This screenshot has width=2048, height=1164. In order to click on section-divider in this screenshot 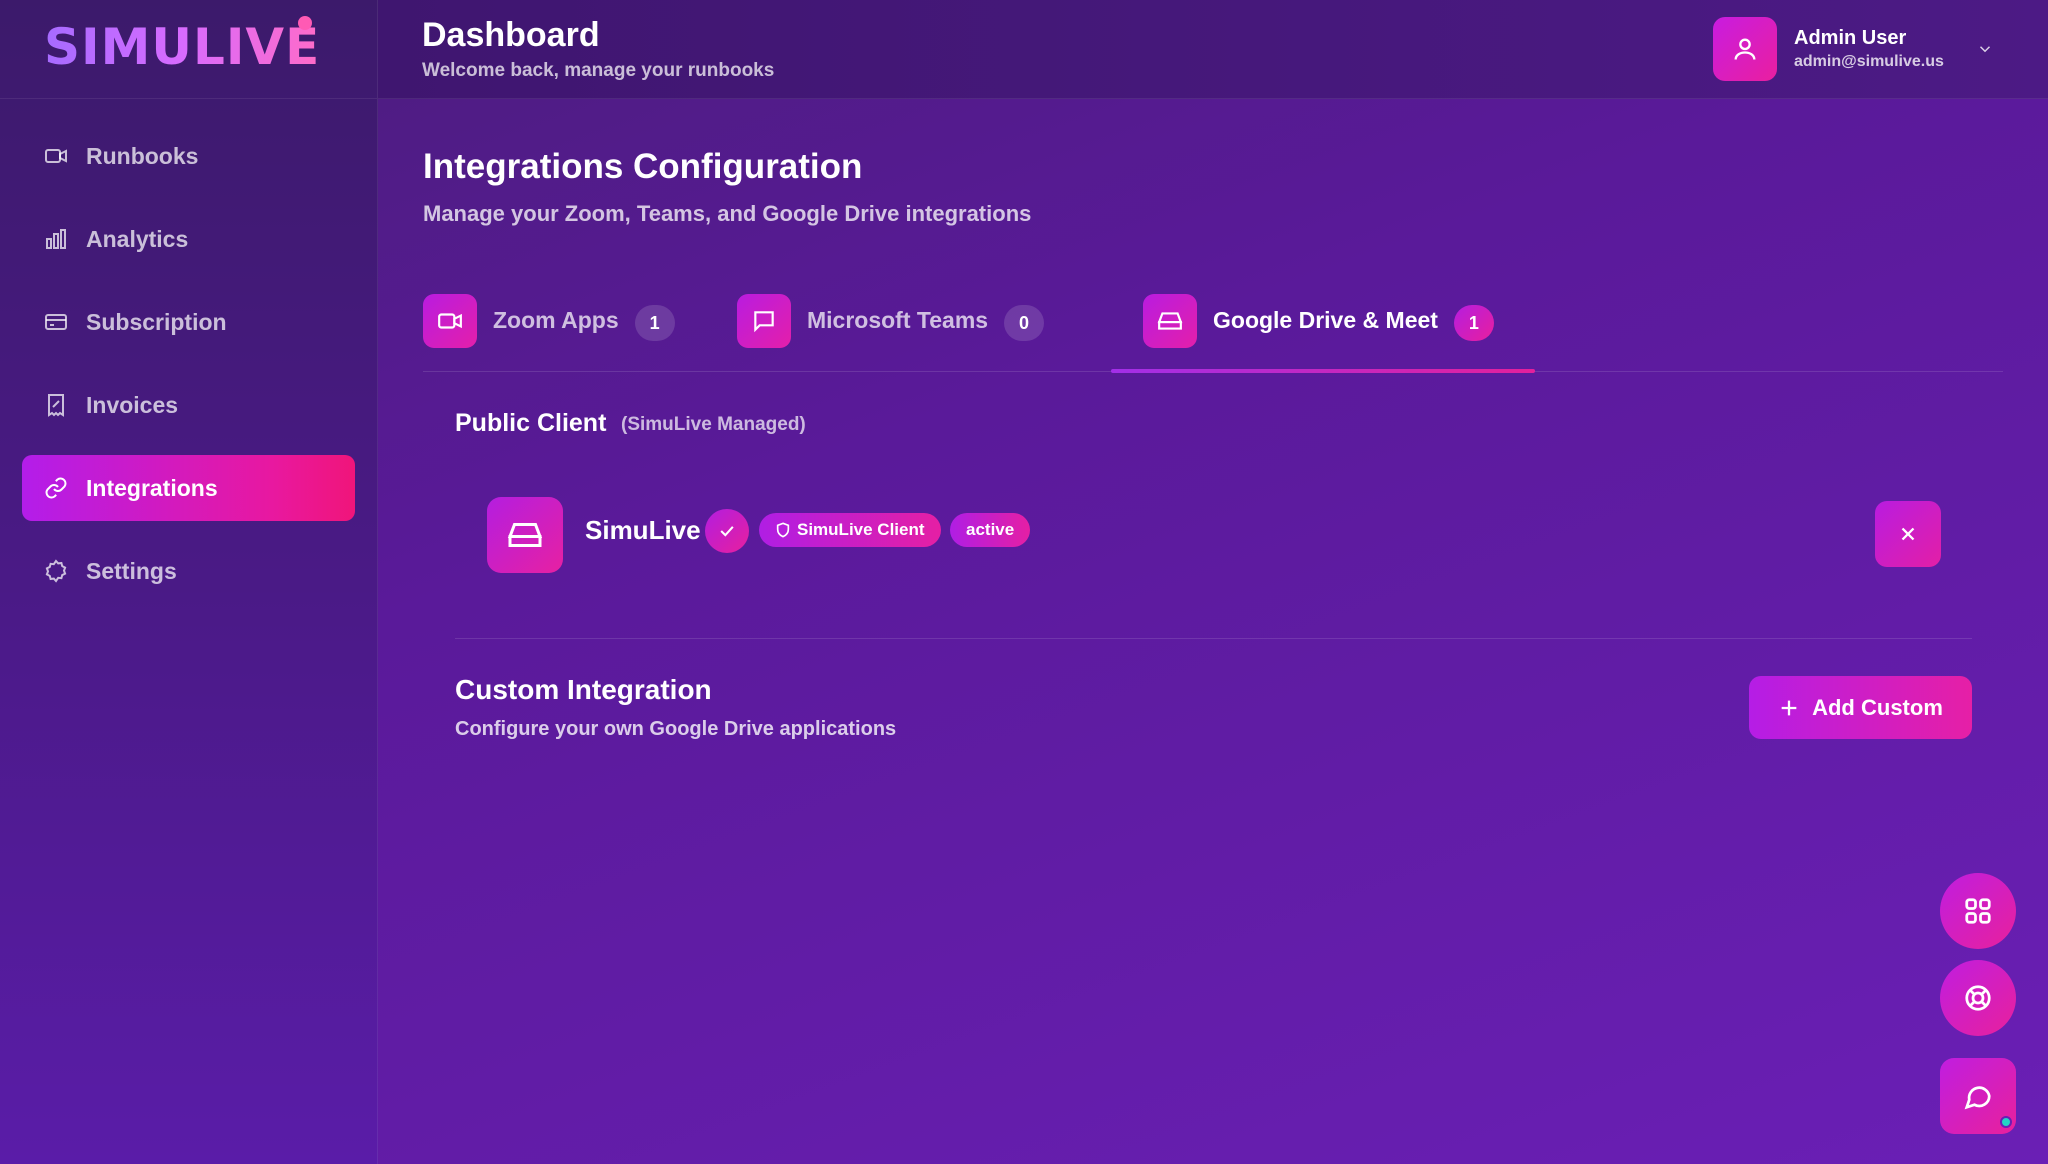, I will do `click(1213, 638)`.